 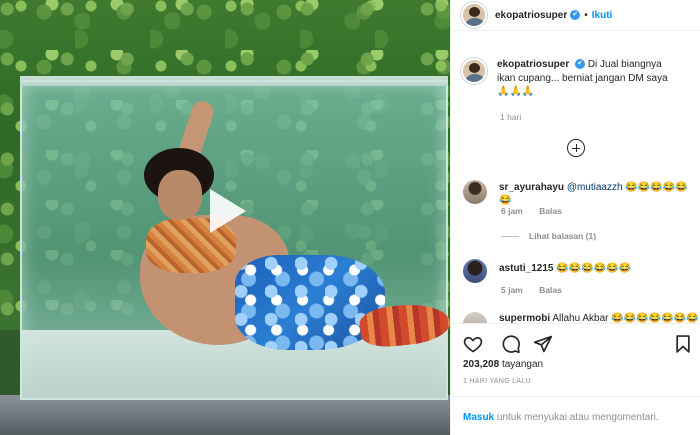 I want to click on post-date: 1 HARI YANG LALU, so click(x=497, y=381).